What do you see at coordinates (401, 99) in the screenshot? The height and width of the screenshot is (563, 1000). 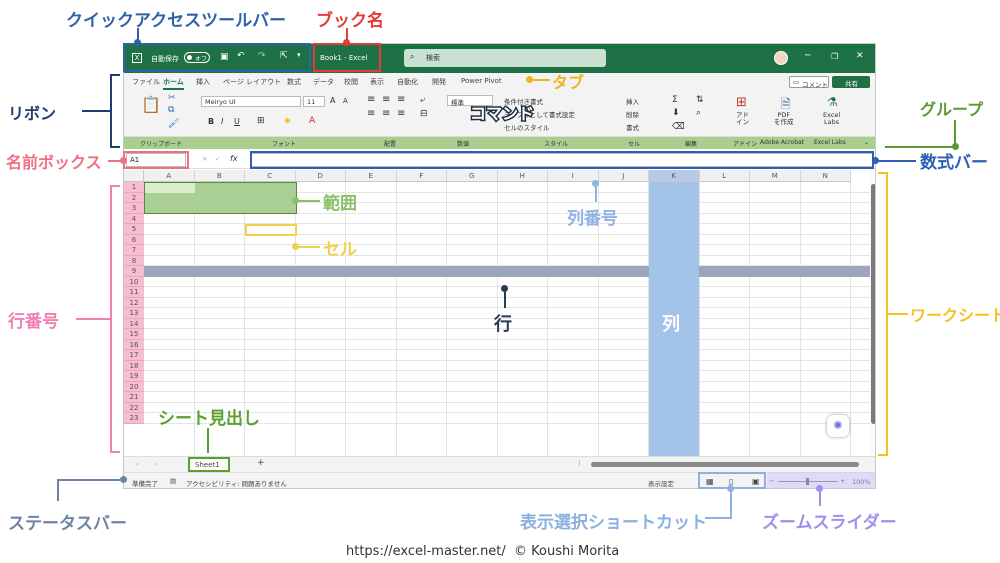 I see `align-bottom-icon: ≡` at bounding box center [401, 99].